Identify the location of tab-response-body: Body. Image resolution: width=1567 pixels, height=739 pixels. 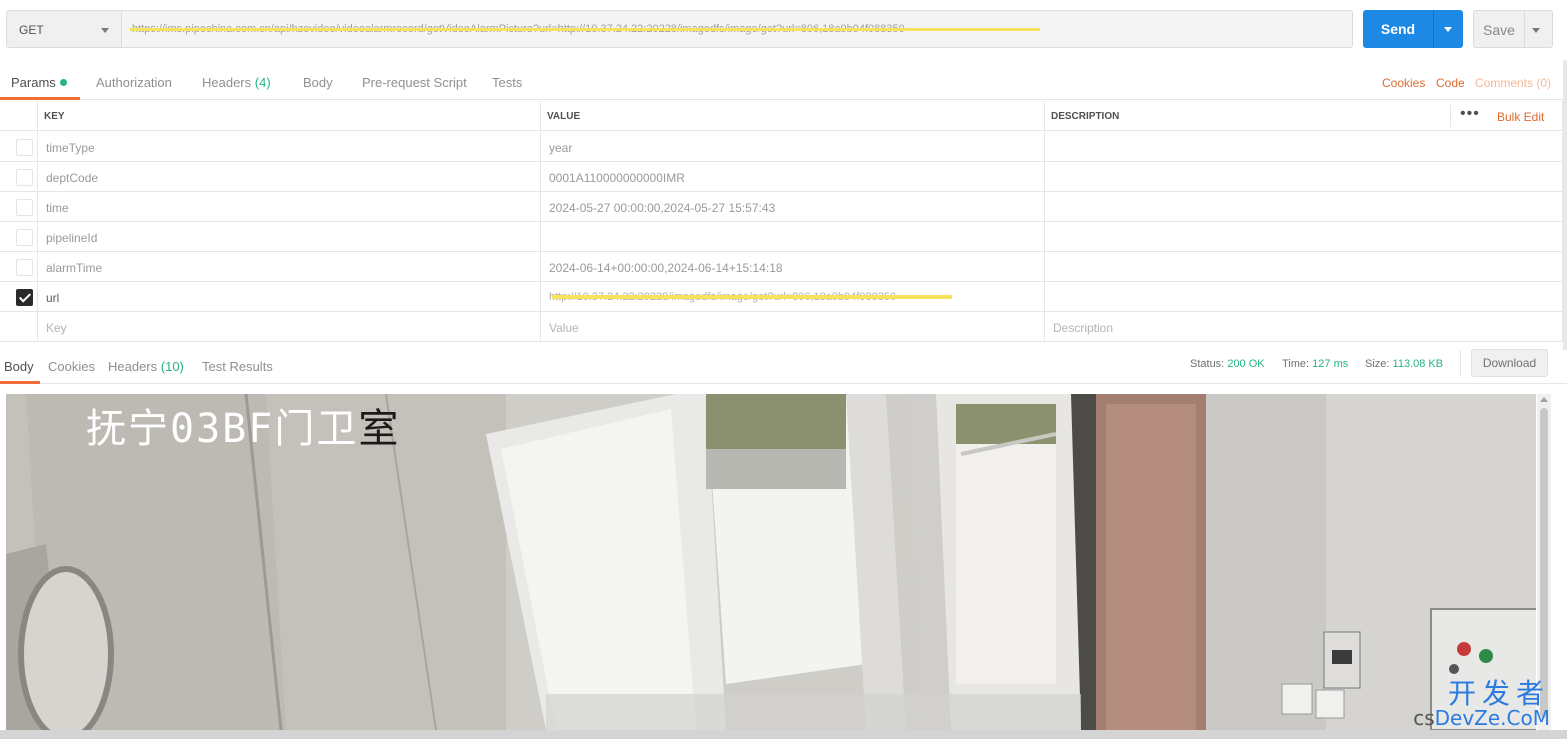
(19, 366).